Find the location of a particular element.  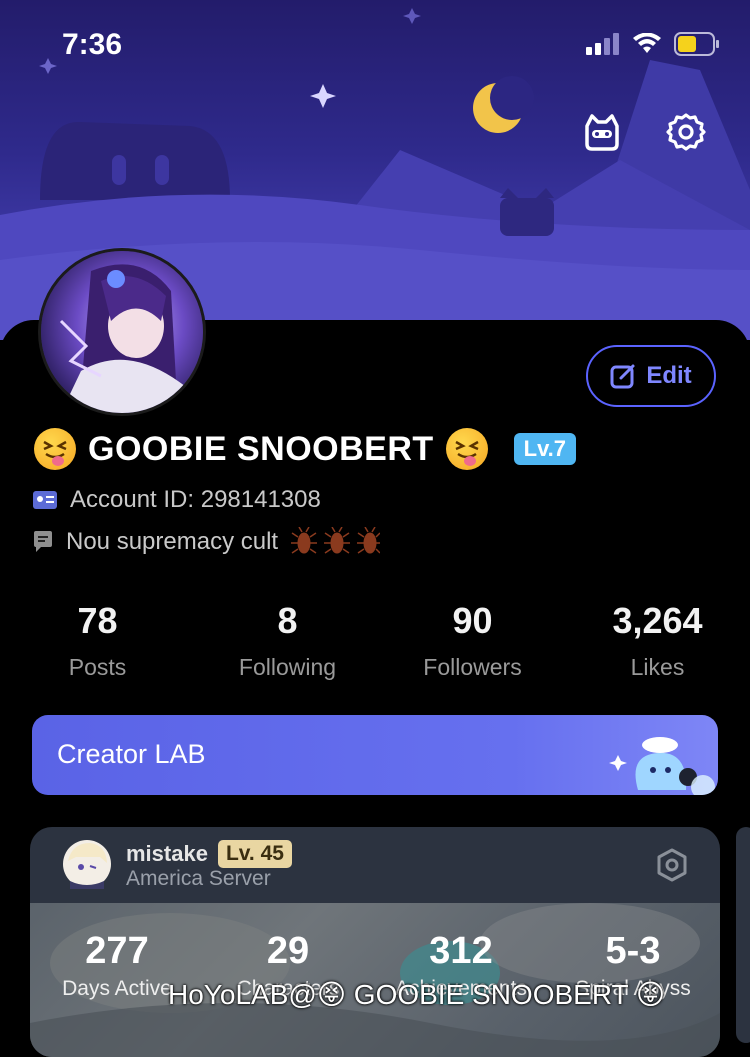

game-stat-value: 29 is located at coordinates (288, 951).